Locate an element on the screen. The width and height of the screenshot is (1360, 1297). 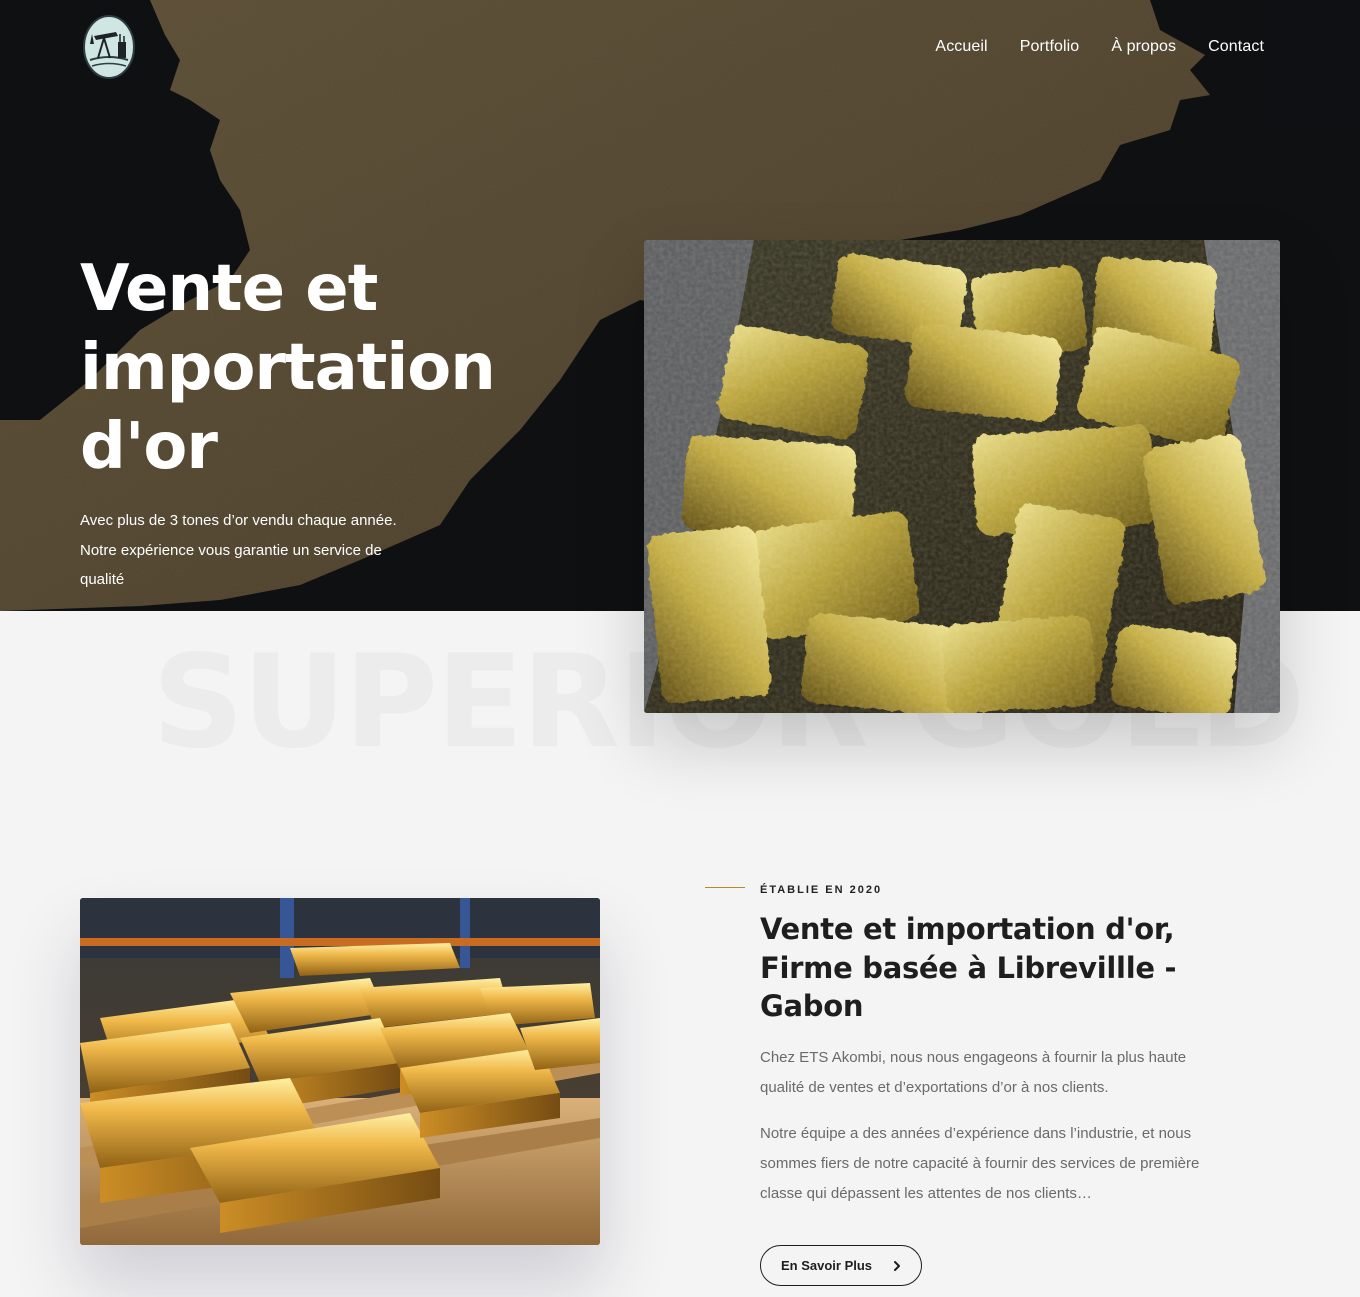
eyebrow-divider is located at coordinates (725, 887).